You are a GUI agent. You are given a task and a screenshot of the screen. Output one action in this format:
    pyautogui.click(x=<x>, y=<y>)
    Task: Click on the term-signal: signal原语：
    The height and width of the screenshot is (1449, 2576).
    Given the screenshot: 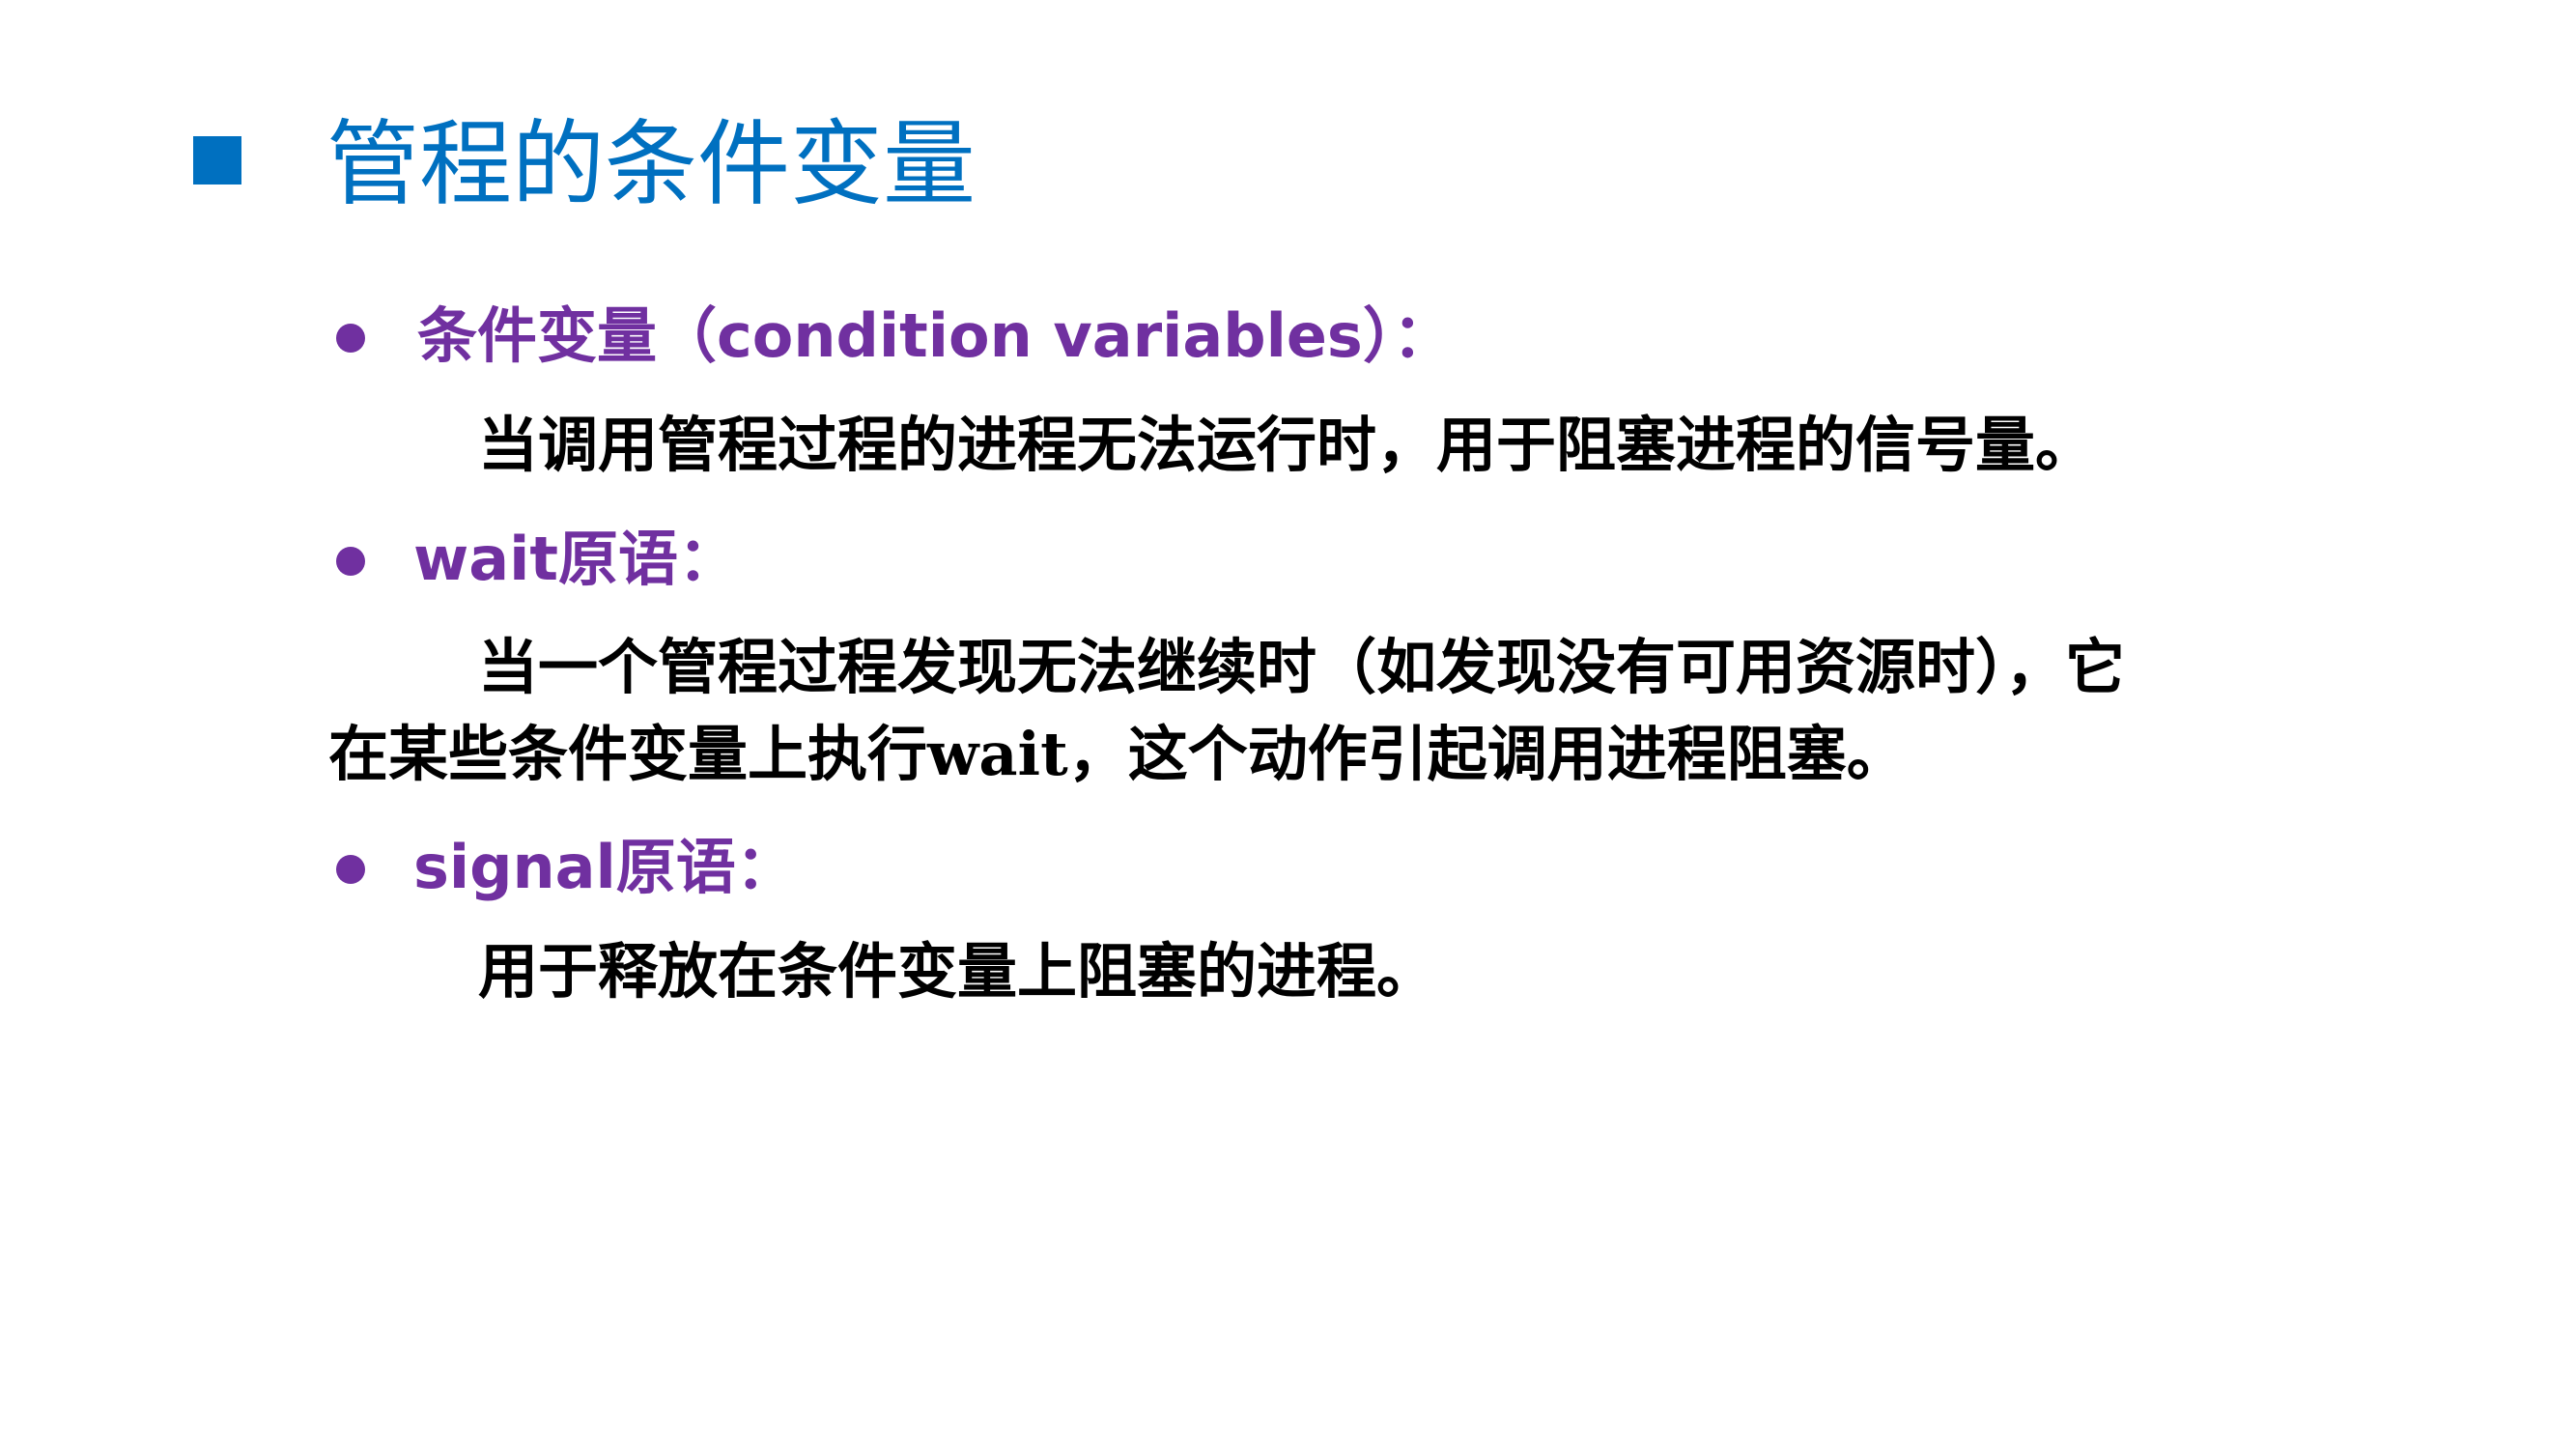 What is the action you would take?
    pyautogui.click(x=604, y=867)
    